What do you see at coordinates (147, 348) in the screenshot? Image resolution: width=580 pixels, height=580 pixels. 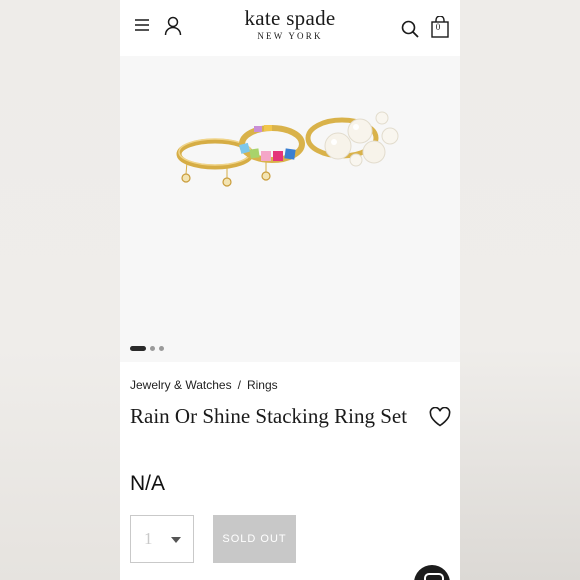 I see `image-pagination` at bounding box center [147, 348].